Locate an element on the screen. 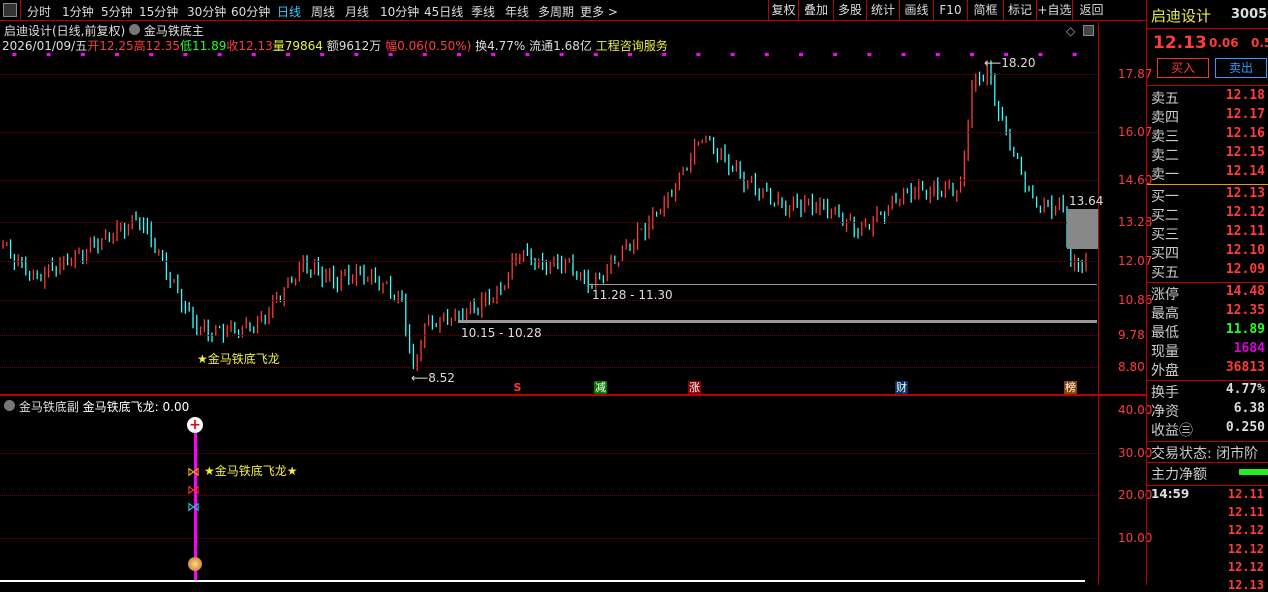  toolbar-button: 多股 is located at coordinates (849, 10).